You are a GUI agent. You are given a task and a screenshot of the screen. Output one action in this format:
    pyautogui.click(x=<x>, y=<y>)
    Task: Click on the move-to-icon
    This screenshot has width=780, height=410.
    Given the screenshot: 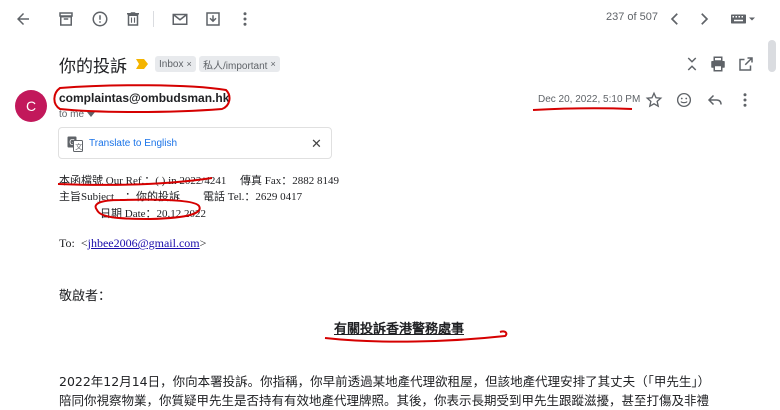 What is the action you would take?
    pyautogui.click(x=213, y=19)
    